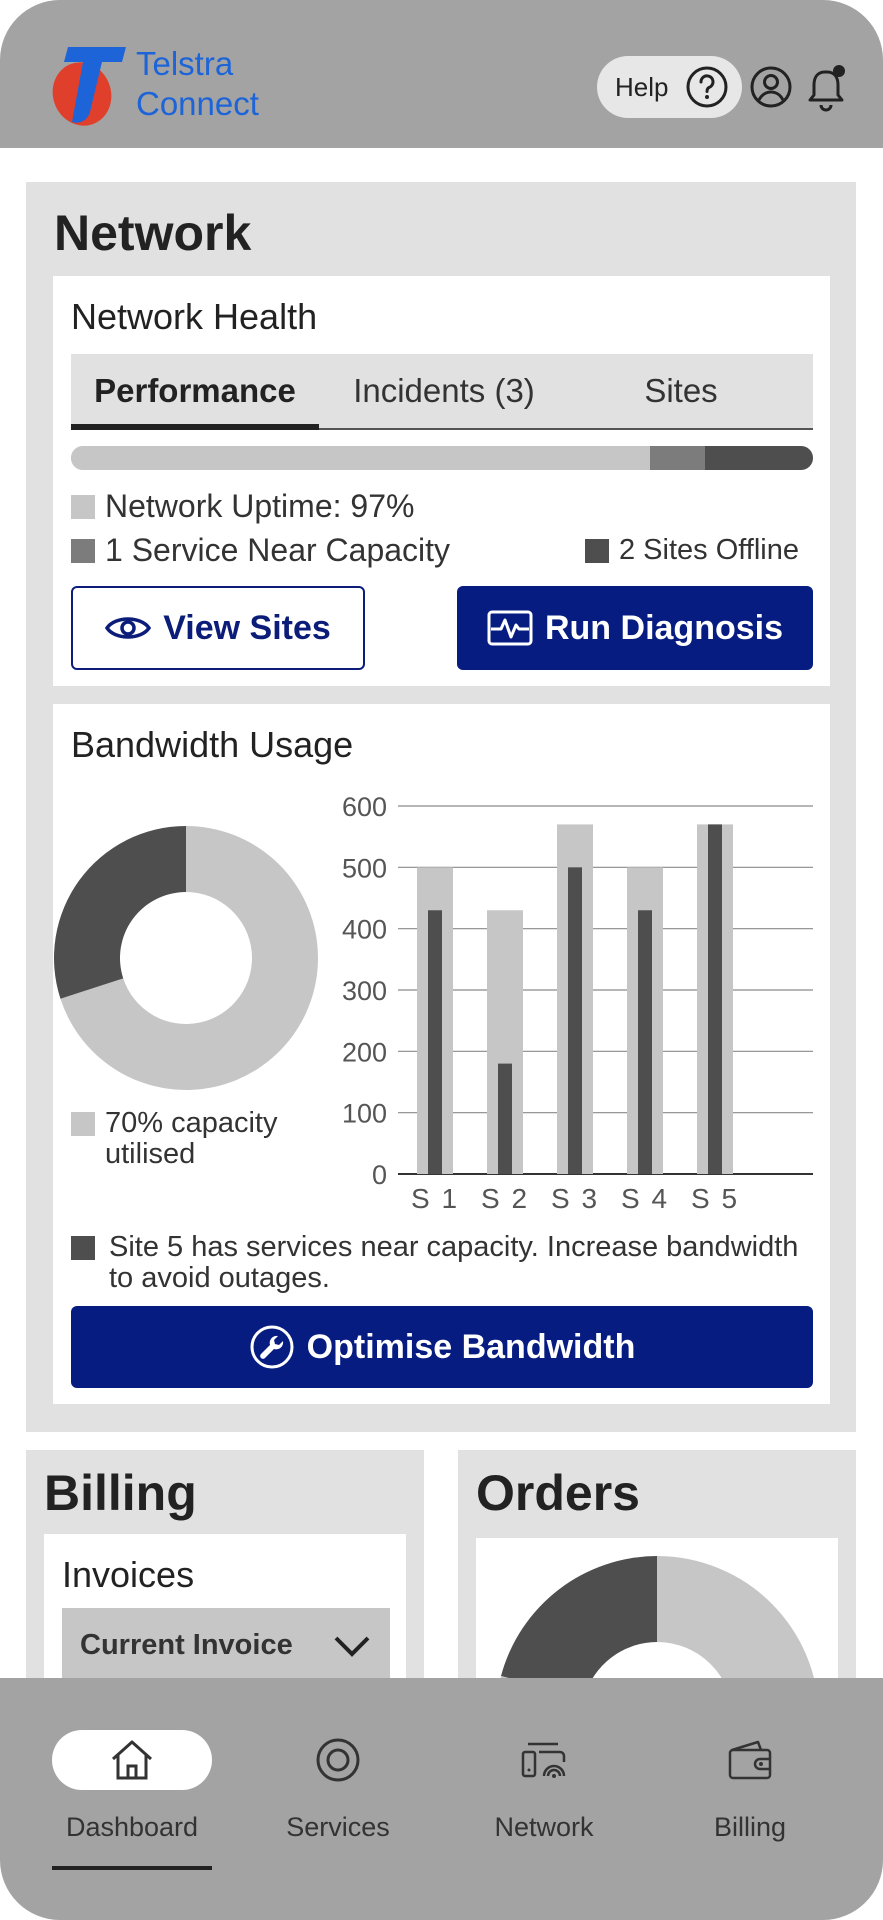 This screenshot has height=1920, width=883. What do you see at coordinates (338, 1827) in the screenshot?
I see `nav-services-label: Services` at bounding box center [338, 1827].